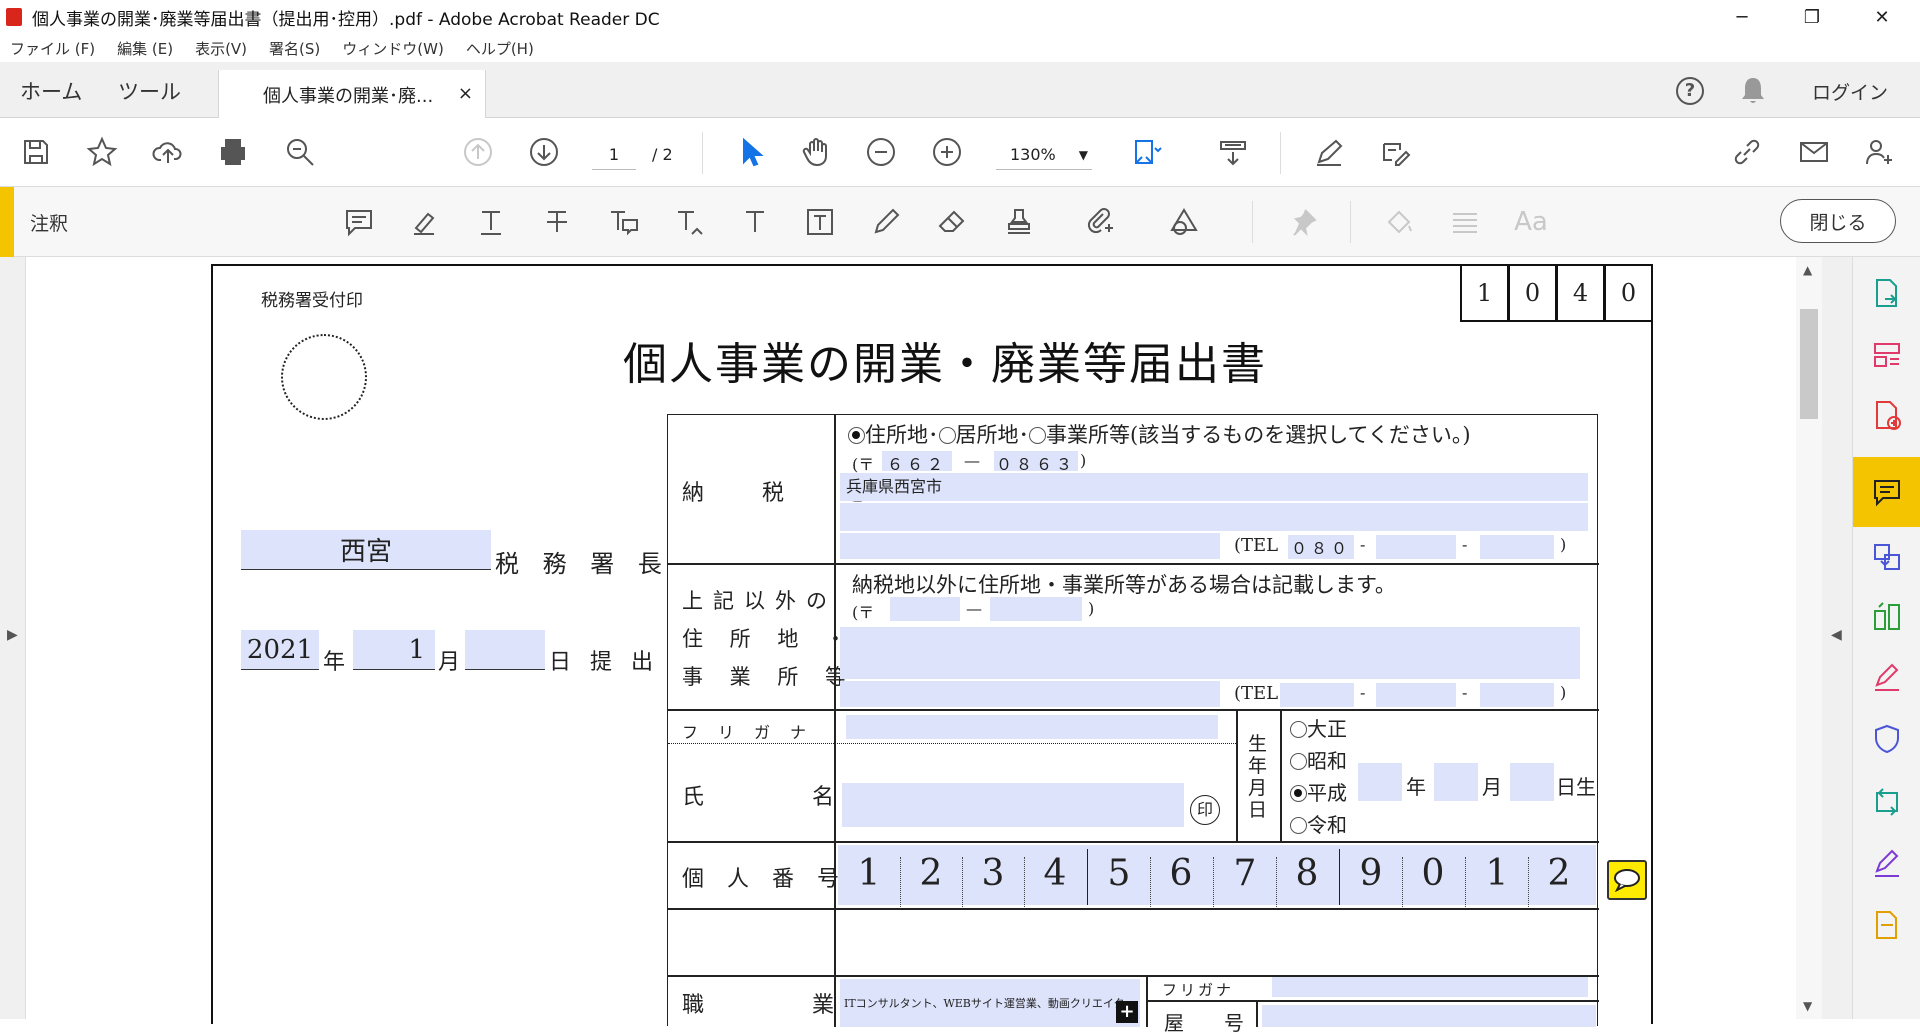  Describe the element at coordinates (359, 222) in the screenshot. I see `sticky-note-icon` at that location.